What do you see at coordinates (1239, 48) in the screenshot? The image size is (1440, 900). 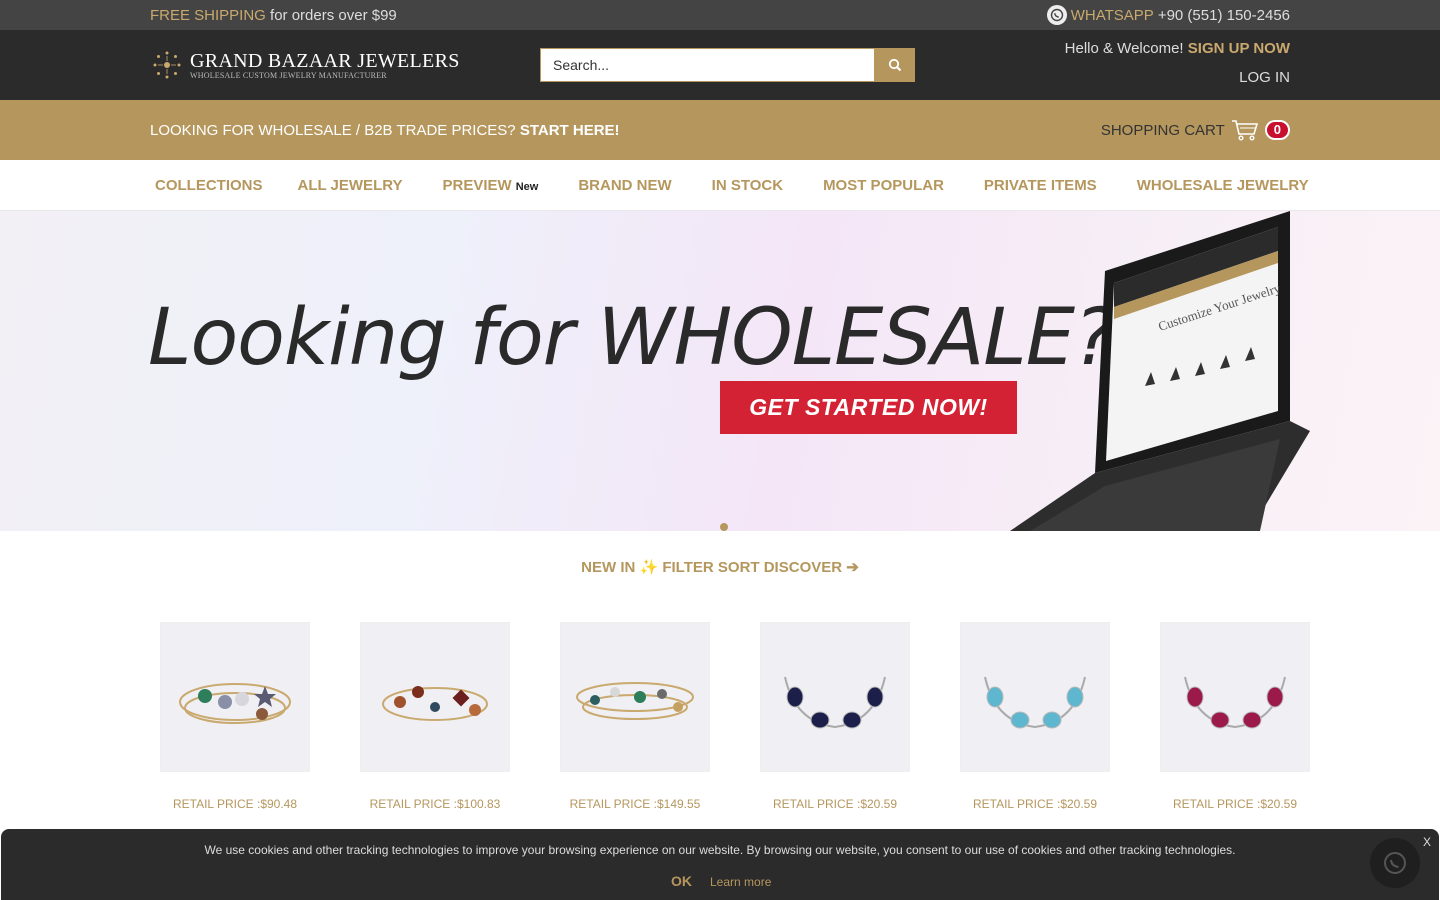 I see `signup-link: SIGN UP NOW` at bounding box center [1239, 48].